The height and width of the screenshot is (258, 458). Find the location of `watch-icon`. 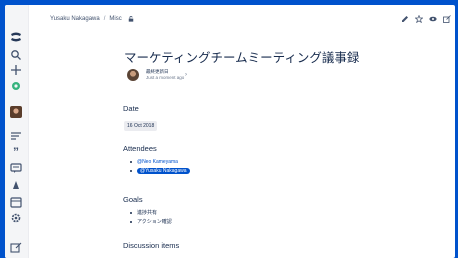

watch-icon is located at coordinates (433, 19).